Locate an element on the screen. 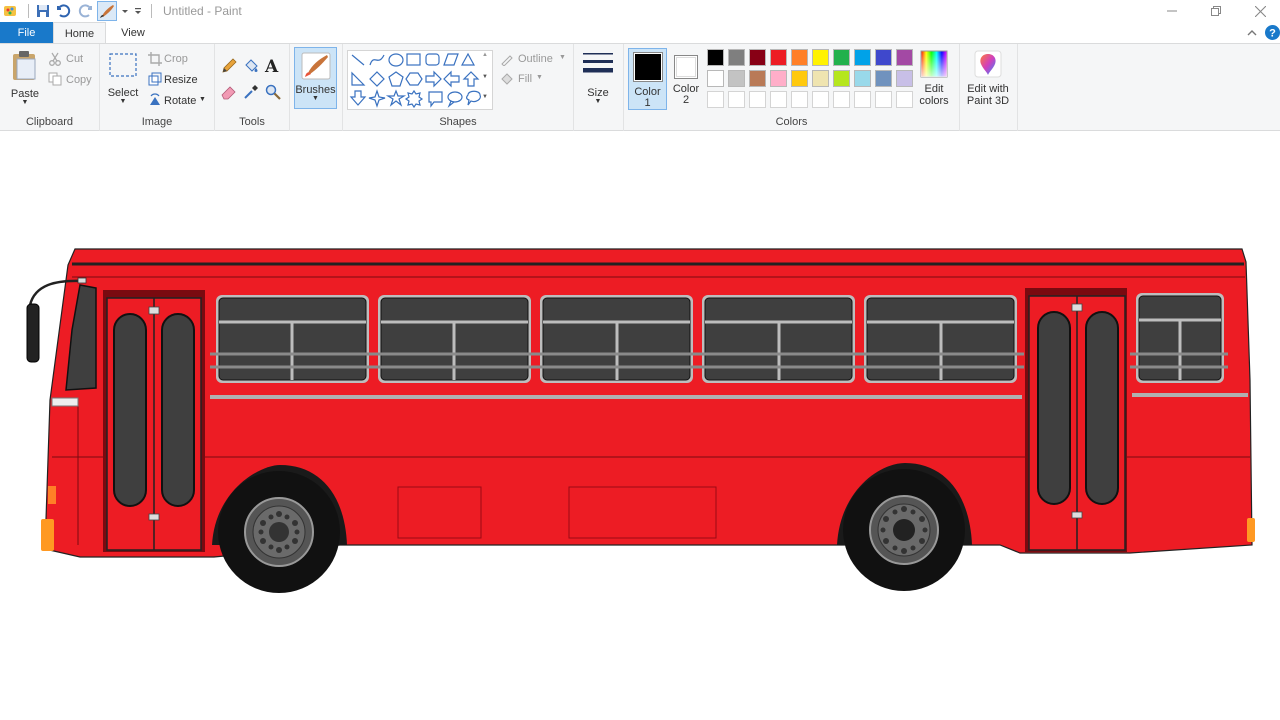 Image resolution: width=1280 pixels, height=720 pixels. shapes-gallery is located at coordinates (420, 80).